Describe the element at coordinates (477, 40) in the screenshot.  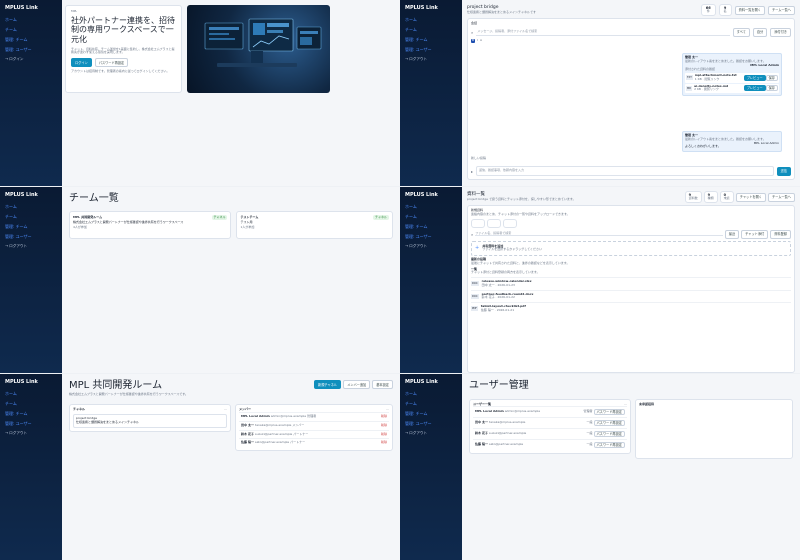
I see `format-italic-icon: I` at that location.